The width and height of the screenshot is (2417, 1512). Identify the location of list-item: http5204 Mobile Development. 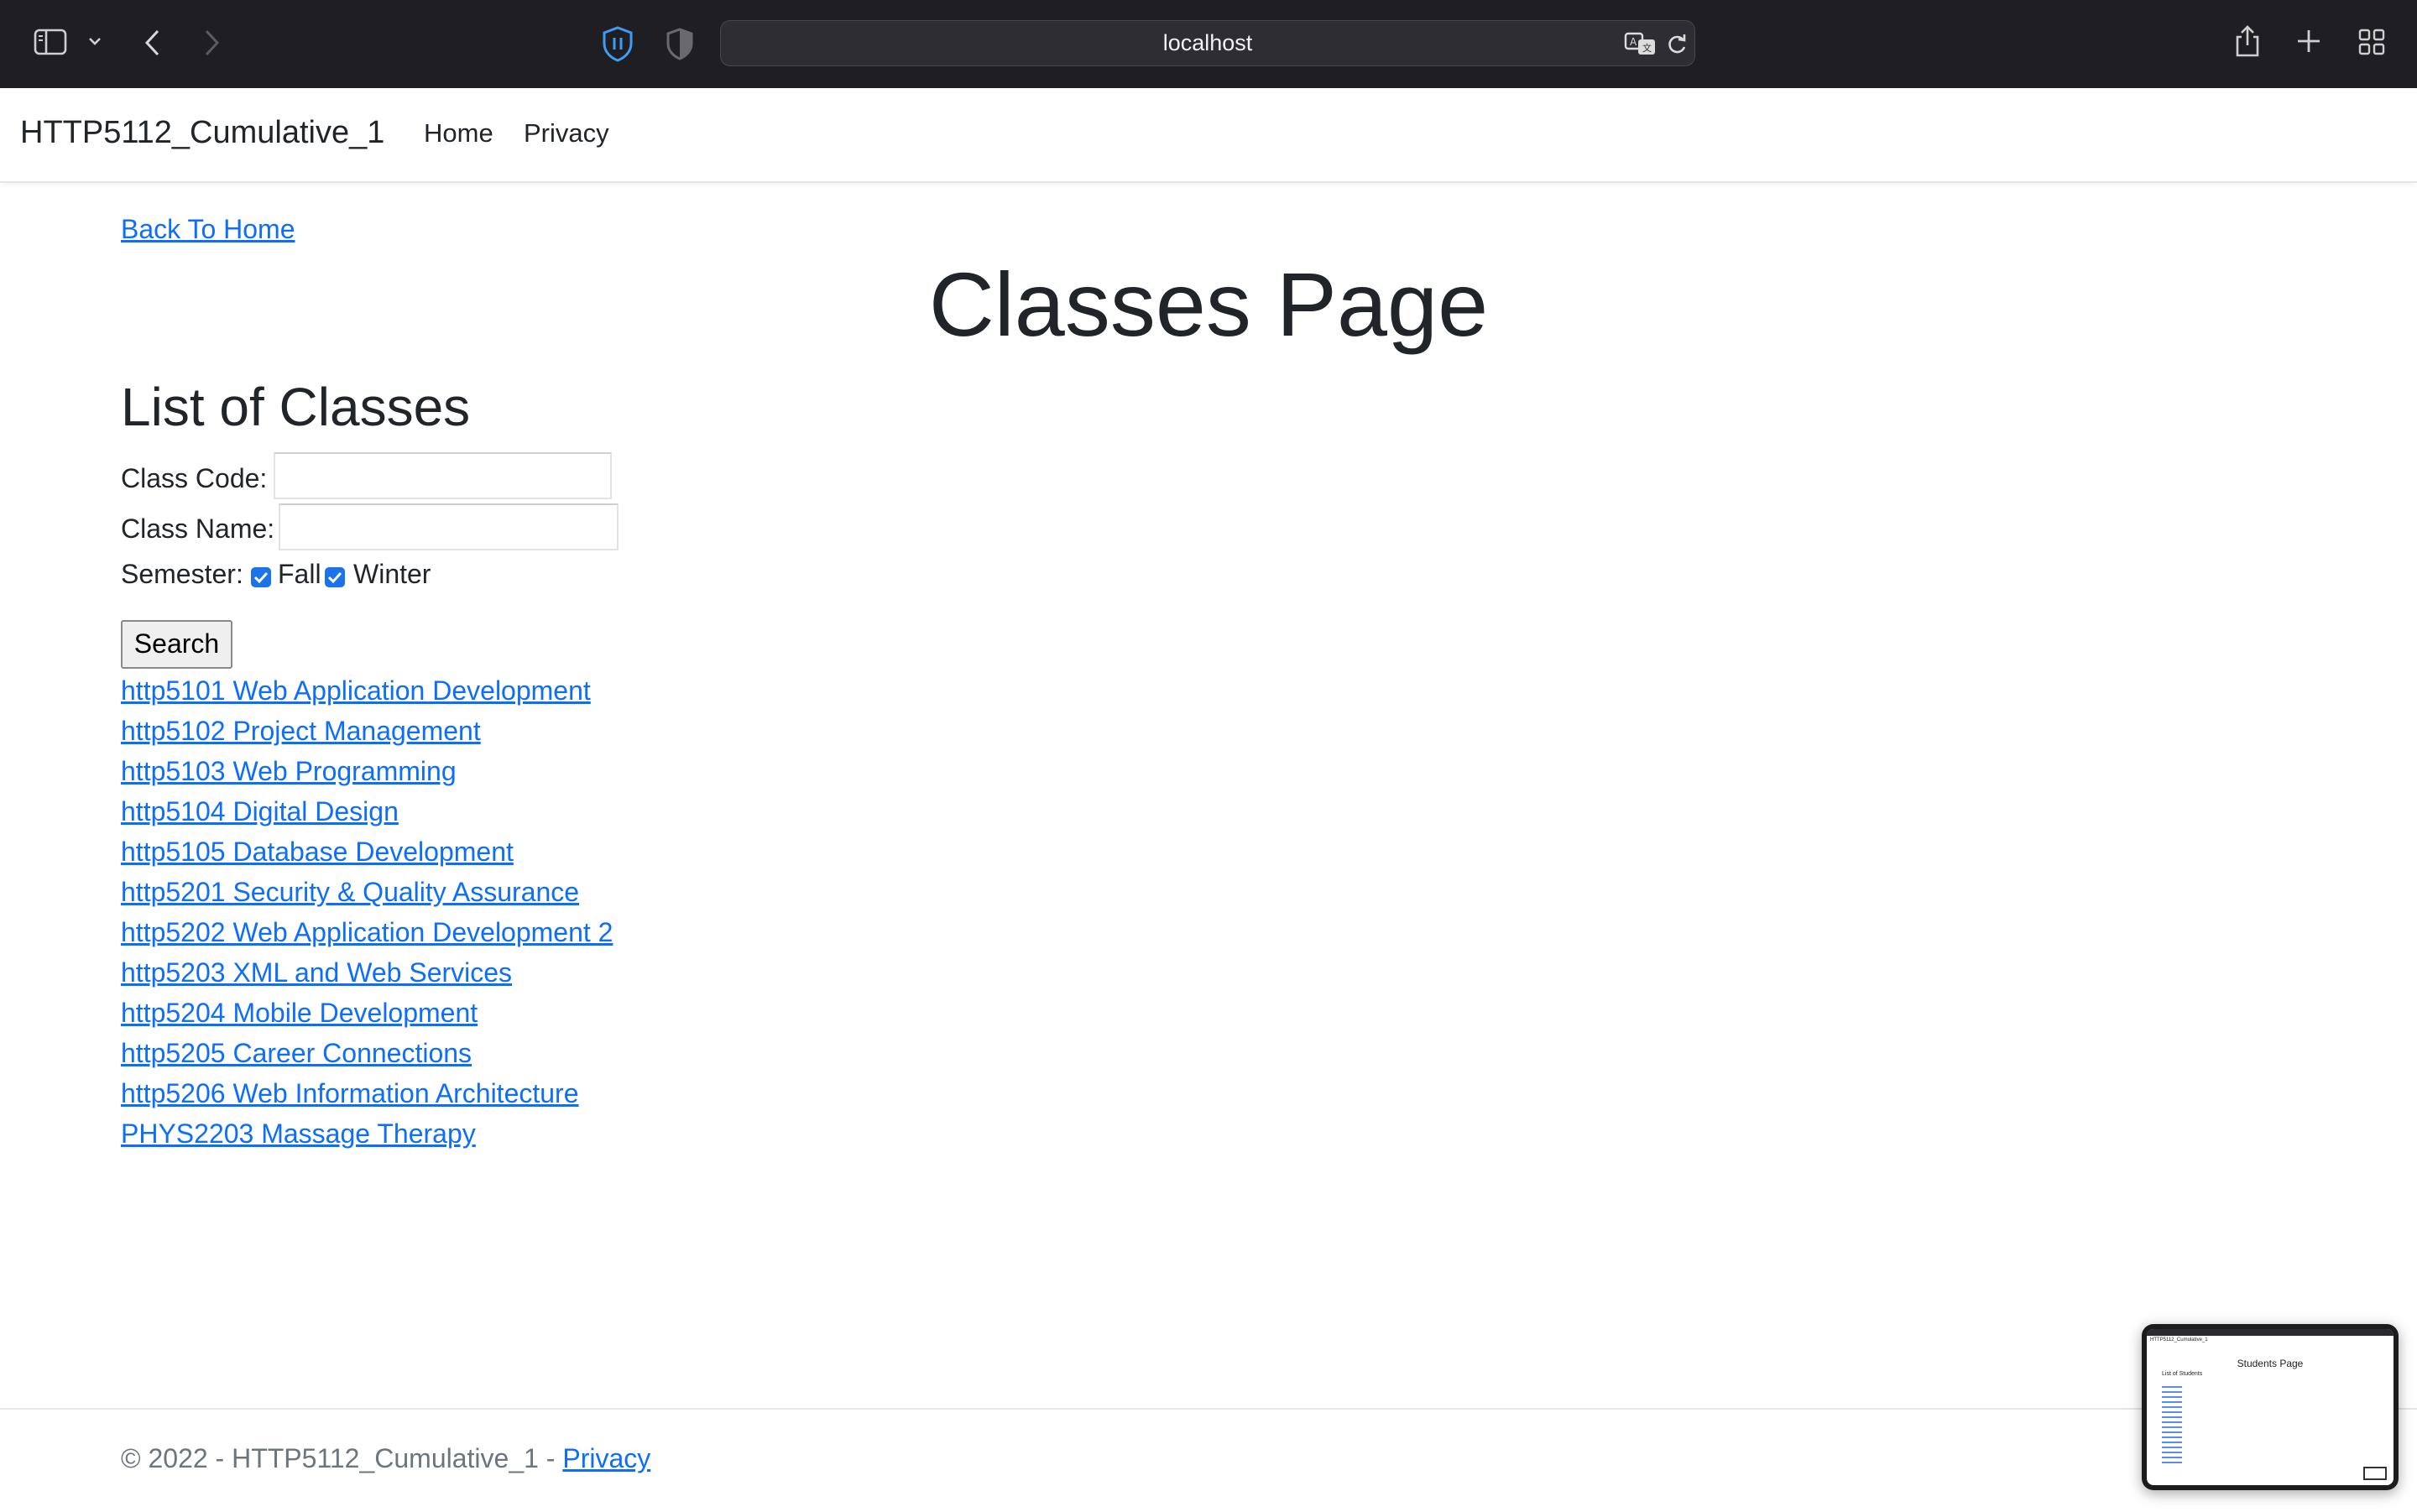
(367, 1014).